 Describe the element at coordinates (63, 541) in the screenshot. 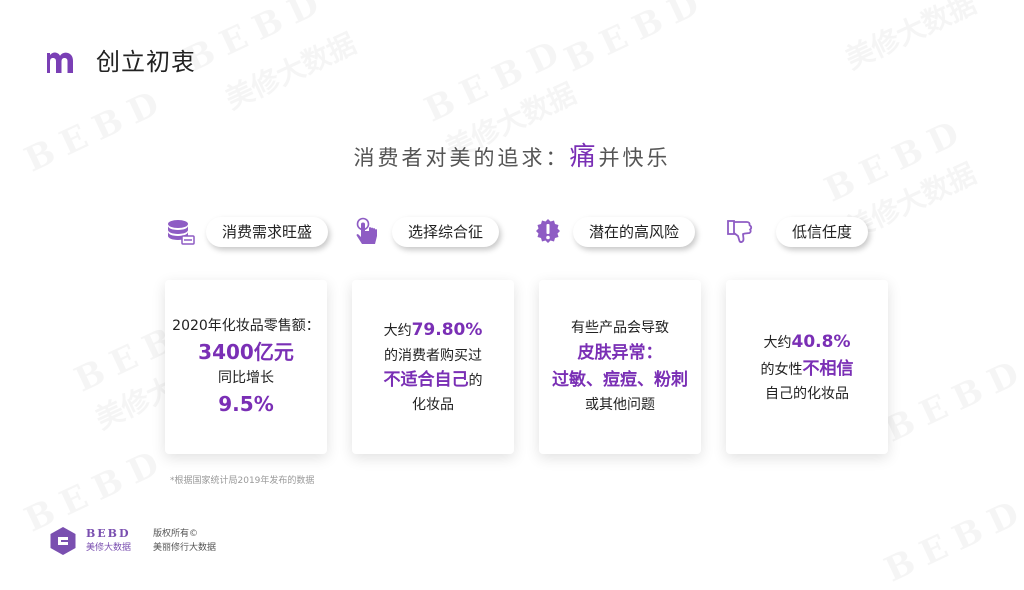

I see `brand-hexagon-icon` at that location.